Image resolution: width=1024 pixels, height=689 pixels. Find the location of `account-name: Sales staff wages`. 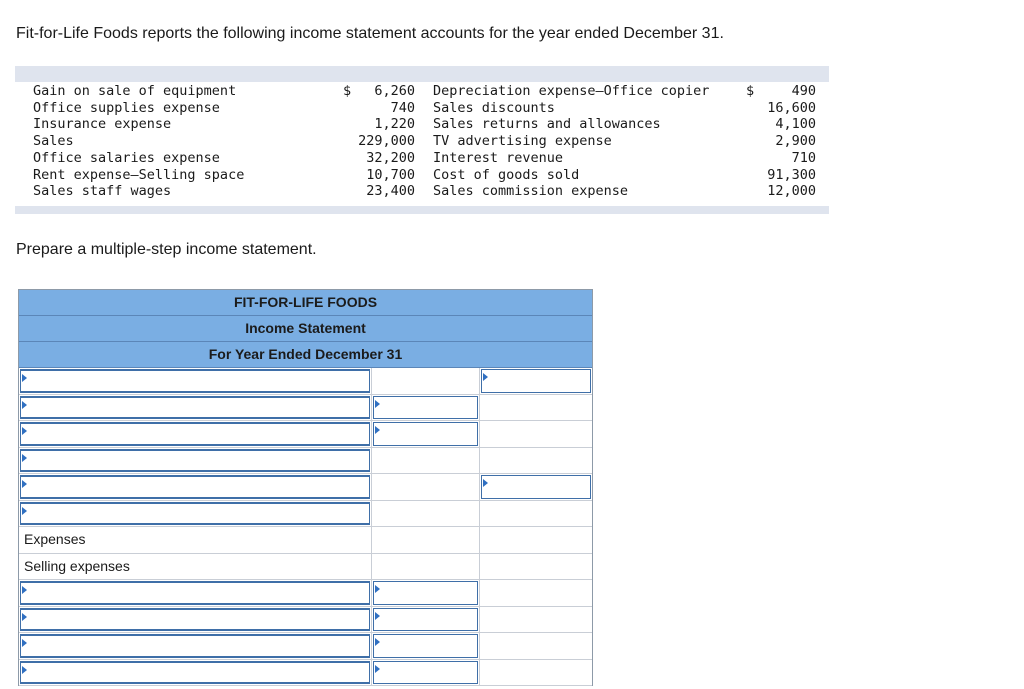

account-name: Sales staff wages is located at coordinates (102, 191).